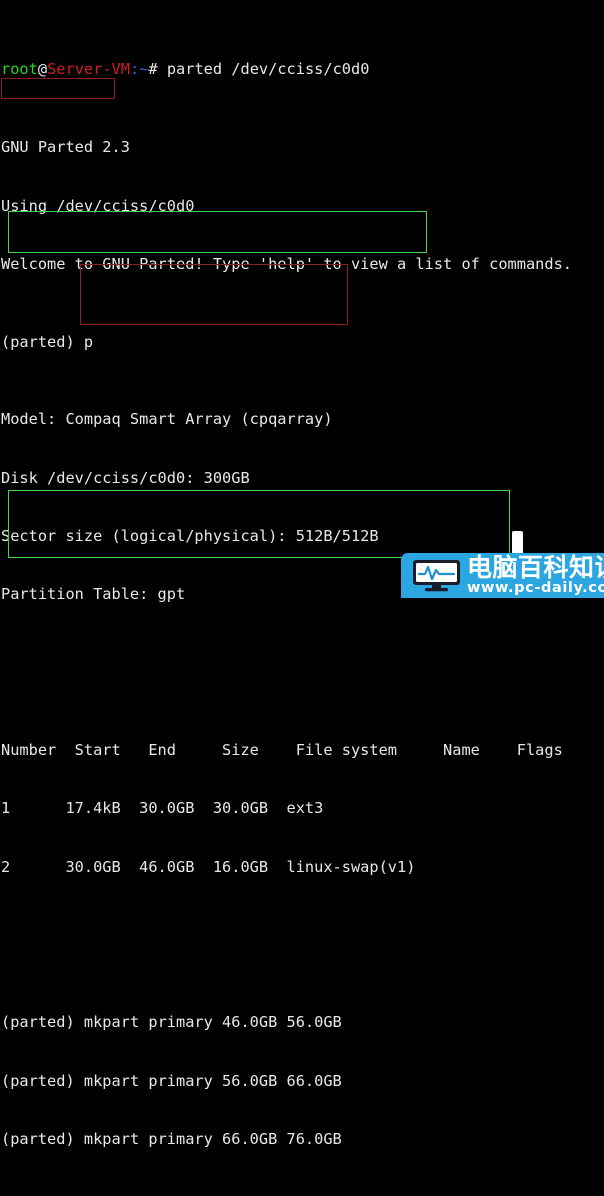 This screenshot has width=604, height=1196. I want to click on prompt-host: Server-VM, so click(88, 69).